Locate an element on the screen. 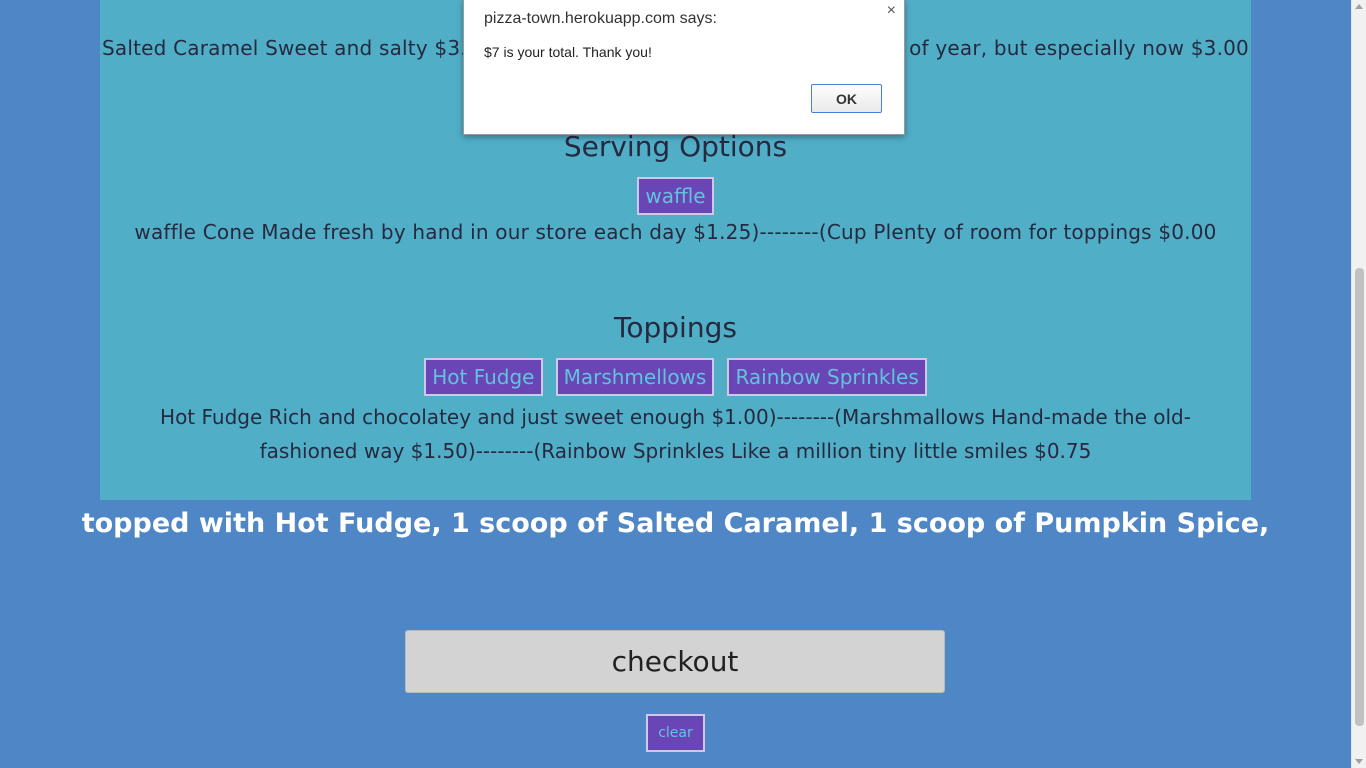  vertical-scrollbar is located at coordinates (1358, 384).